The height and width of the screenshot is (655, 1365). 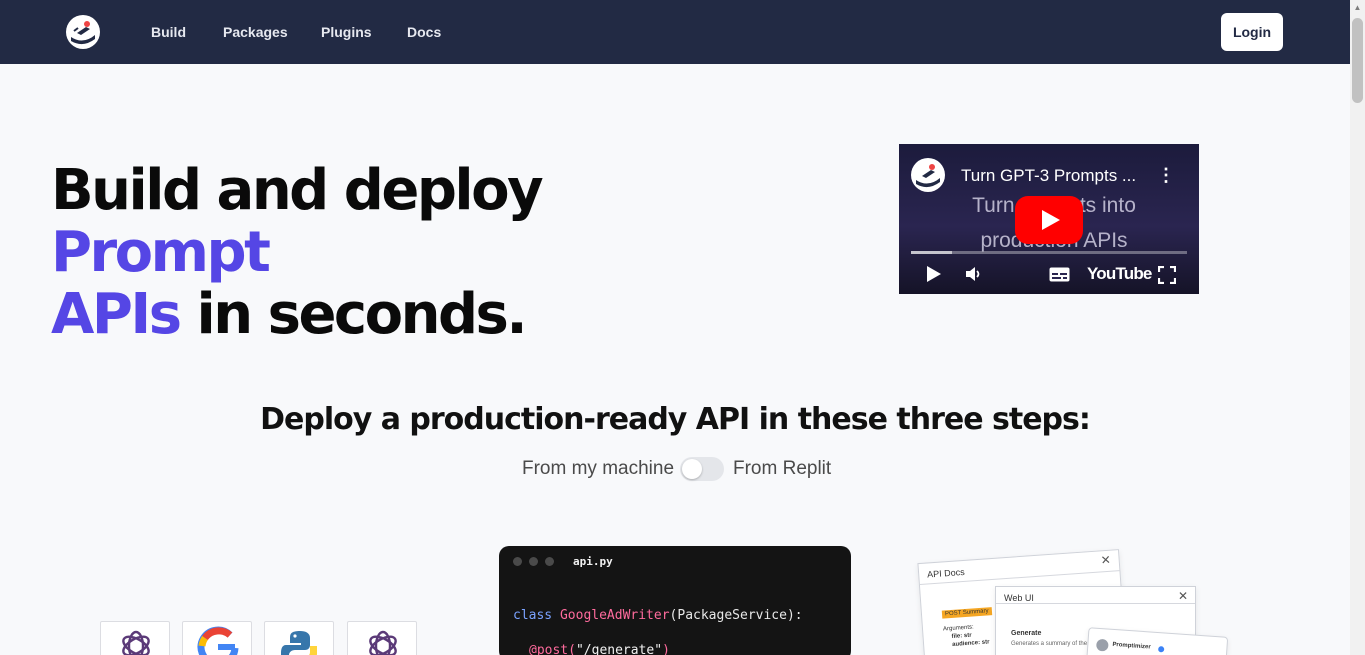 I want to click on toggle-label-machine: From my machine, so click(x=598, y=469).